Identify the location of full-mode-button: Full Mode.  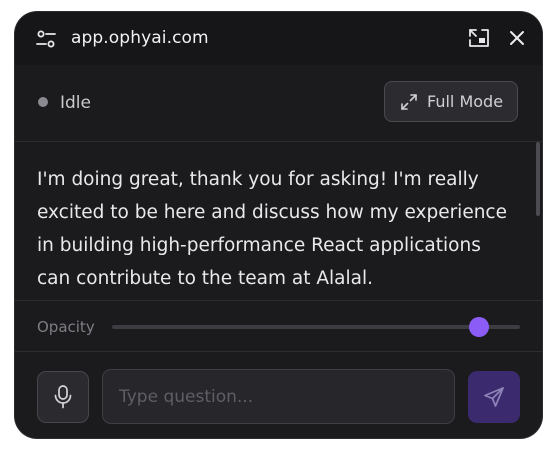
(451, 101).